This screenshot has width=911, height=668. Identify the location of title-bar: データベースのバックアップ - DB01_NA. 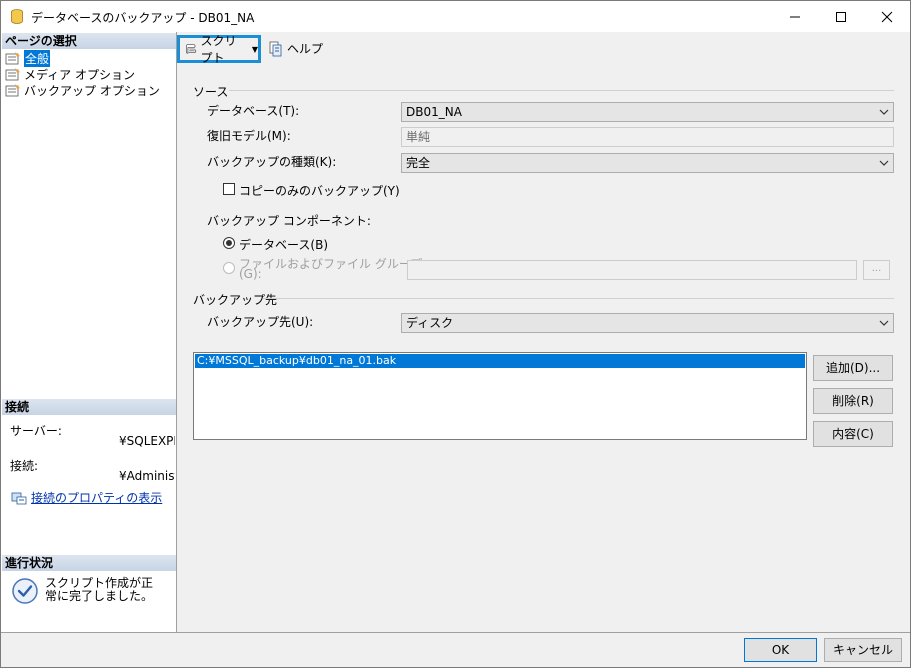
(455, 16).